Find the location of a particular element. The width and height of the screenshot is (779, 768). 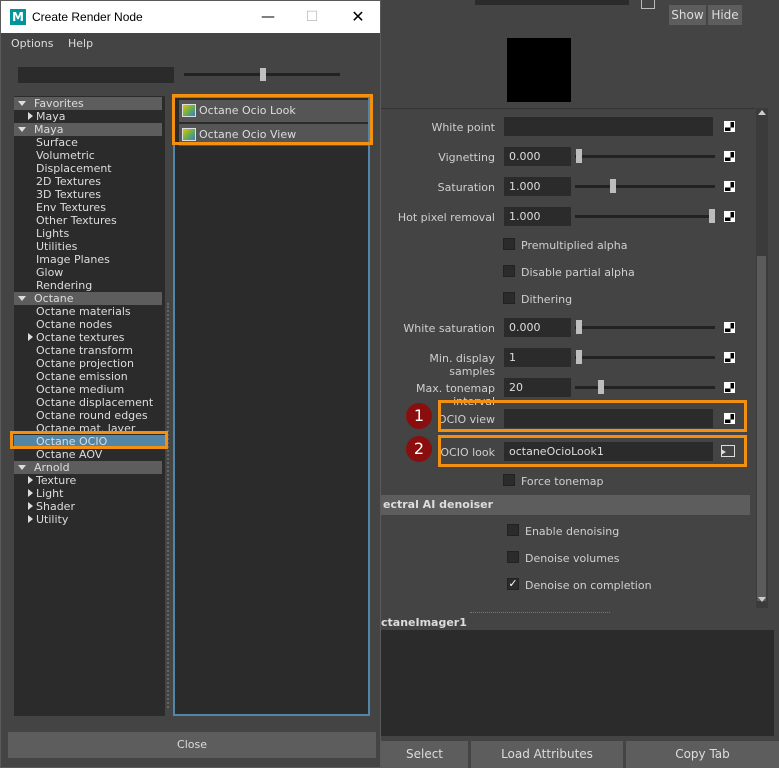

tree-item-rendering: Rendering is located at coordinates (64, 285).